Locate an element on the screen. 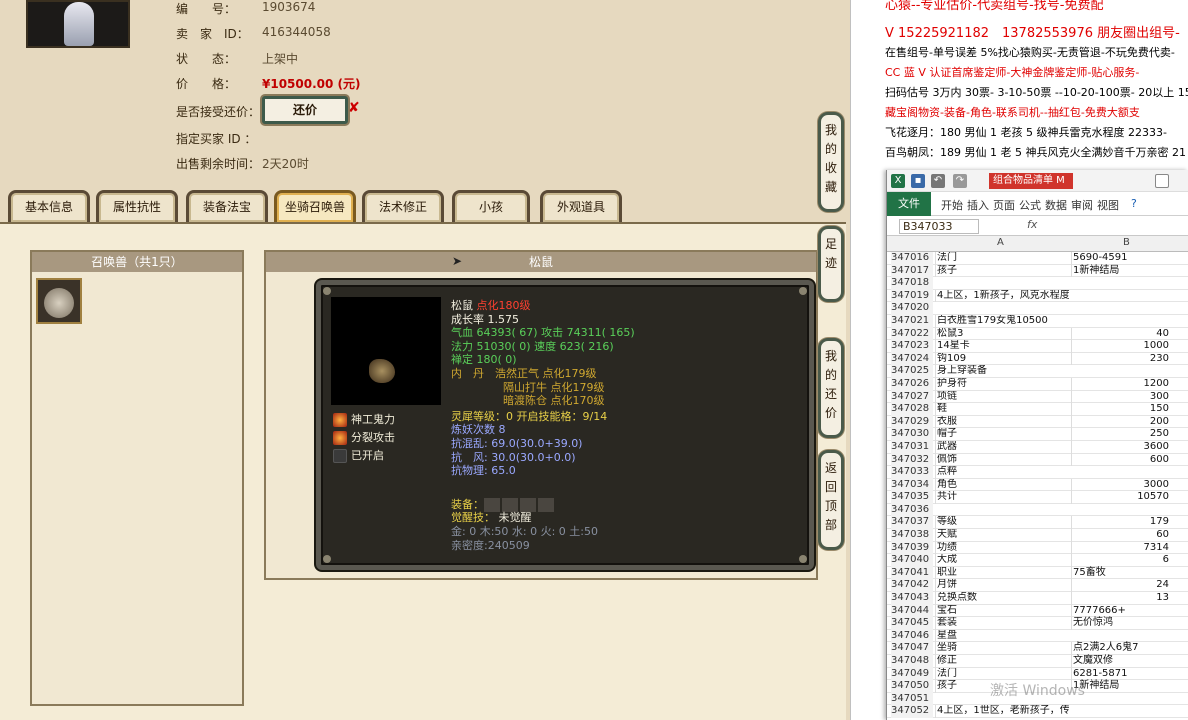 Image resolution: width=1188 pixels, height=720 pixels. file-tab: 文件 is located at coordinates (909, 204).